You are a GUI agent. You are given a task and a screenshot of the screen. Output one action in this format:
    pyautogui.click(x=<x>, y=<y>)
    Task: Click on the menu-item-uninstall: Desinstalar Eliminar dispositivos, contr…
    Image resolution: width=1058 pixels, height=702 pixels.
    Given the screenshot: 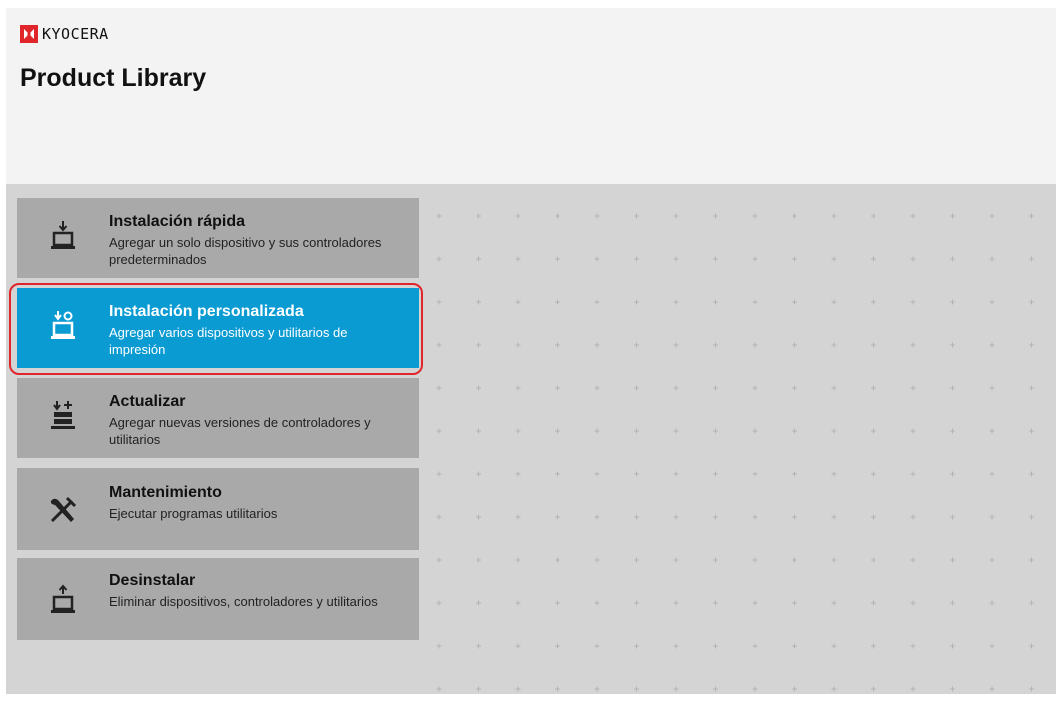 What is the action you would take?
    pyautogui.click(x=218, y=599)
    